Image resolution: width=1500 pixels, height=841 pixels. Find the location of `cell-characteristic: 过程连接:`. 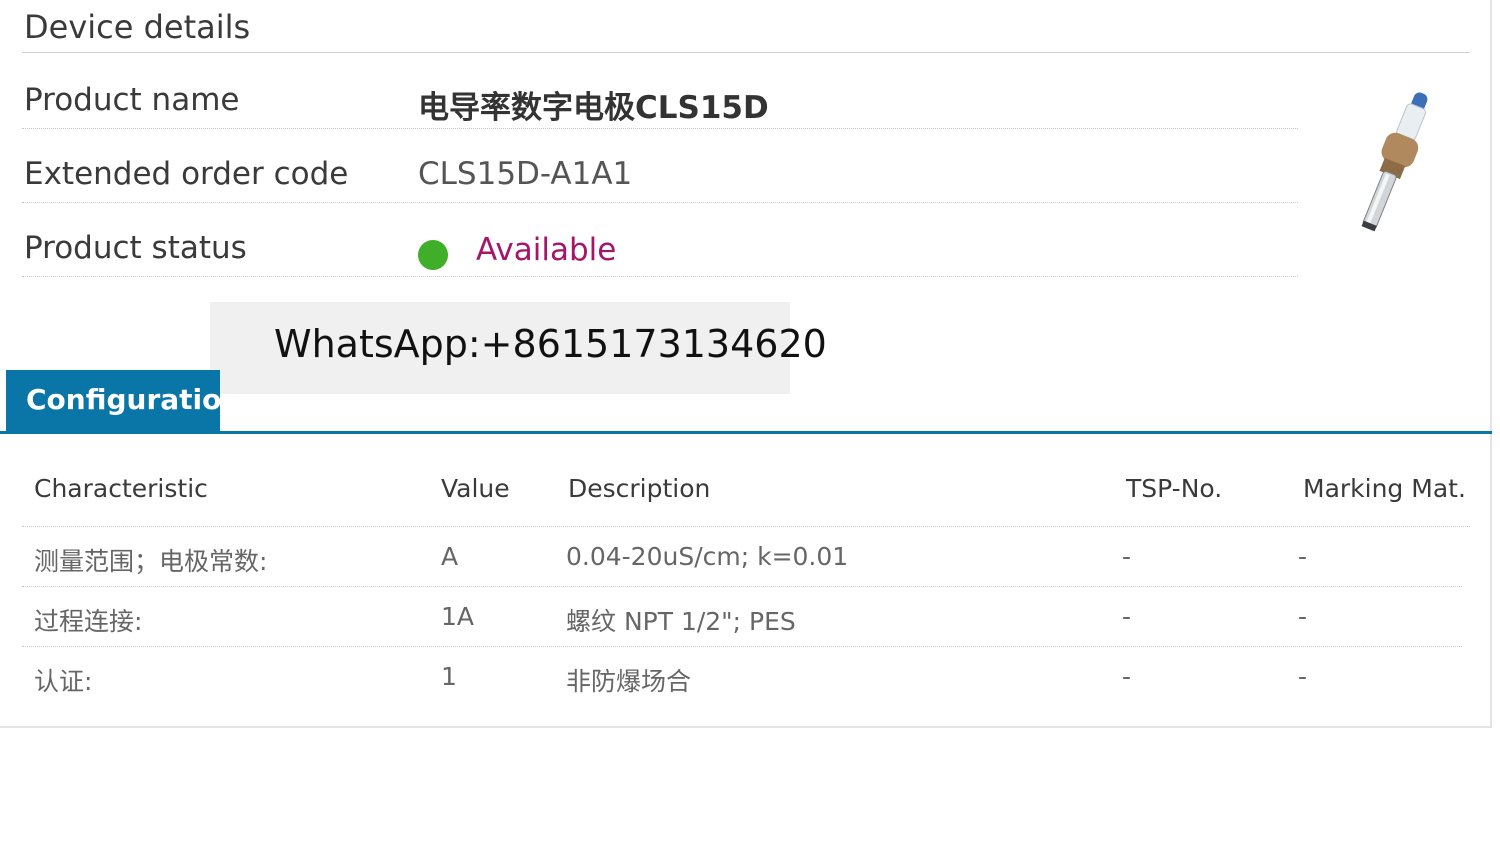

cell-characteristic: 过程连接: is located at coordinates (88, 621).